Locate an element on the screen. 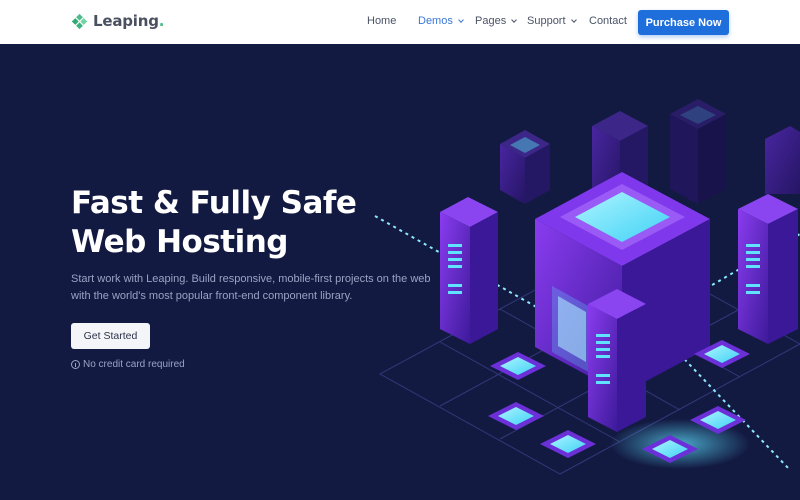 This screenshot has width=800, height=500. nav-item-home: Home is located at coordinates (381, 21).